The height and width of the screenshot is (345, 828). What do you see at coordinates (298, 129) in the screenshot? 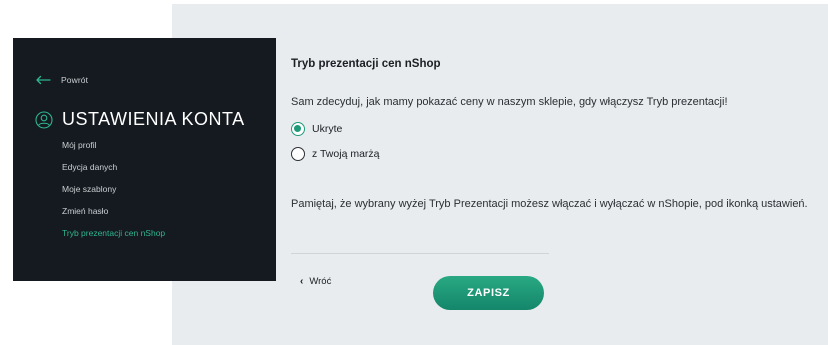
I see `radio-button-hidden` at bounding box center [298, 129].